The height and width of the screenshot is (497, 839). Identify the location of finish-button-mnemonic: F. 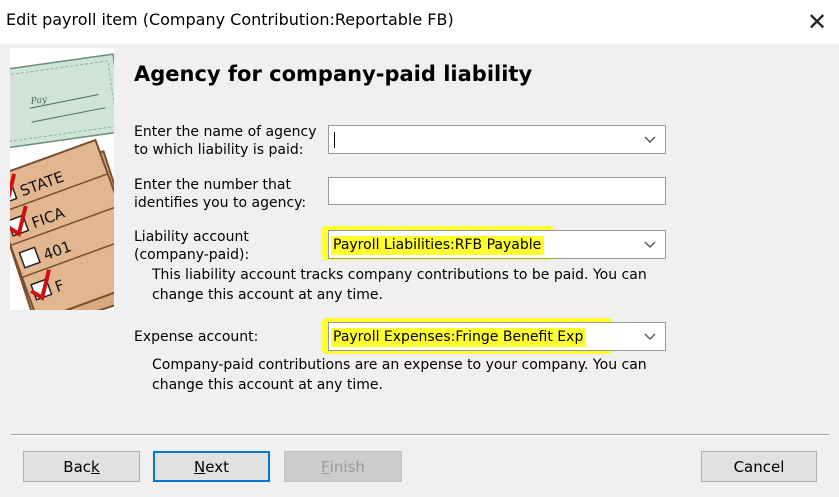
(325, 466).